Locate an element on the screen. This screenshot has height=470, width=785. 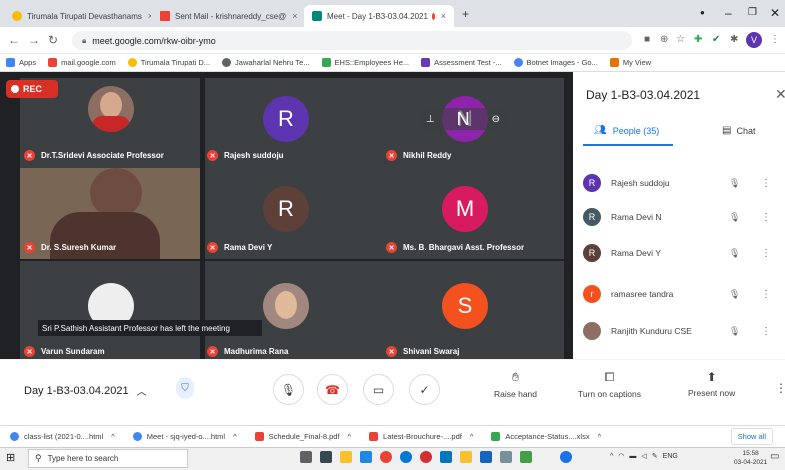
restore-icon: ❐ is located at coordinates (752, 12).